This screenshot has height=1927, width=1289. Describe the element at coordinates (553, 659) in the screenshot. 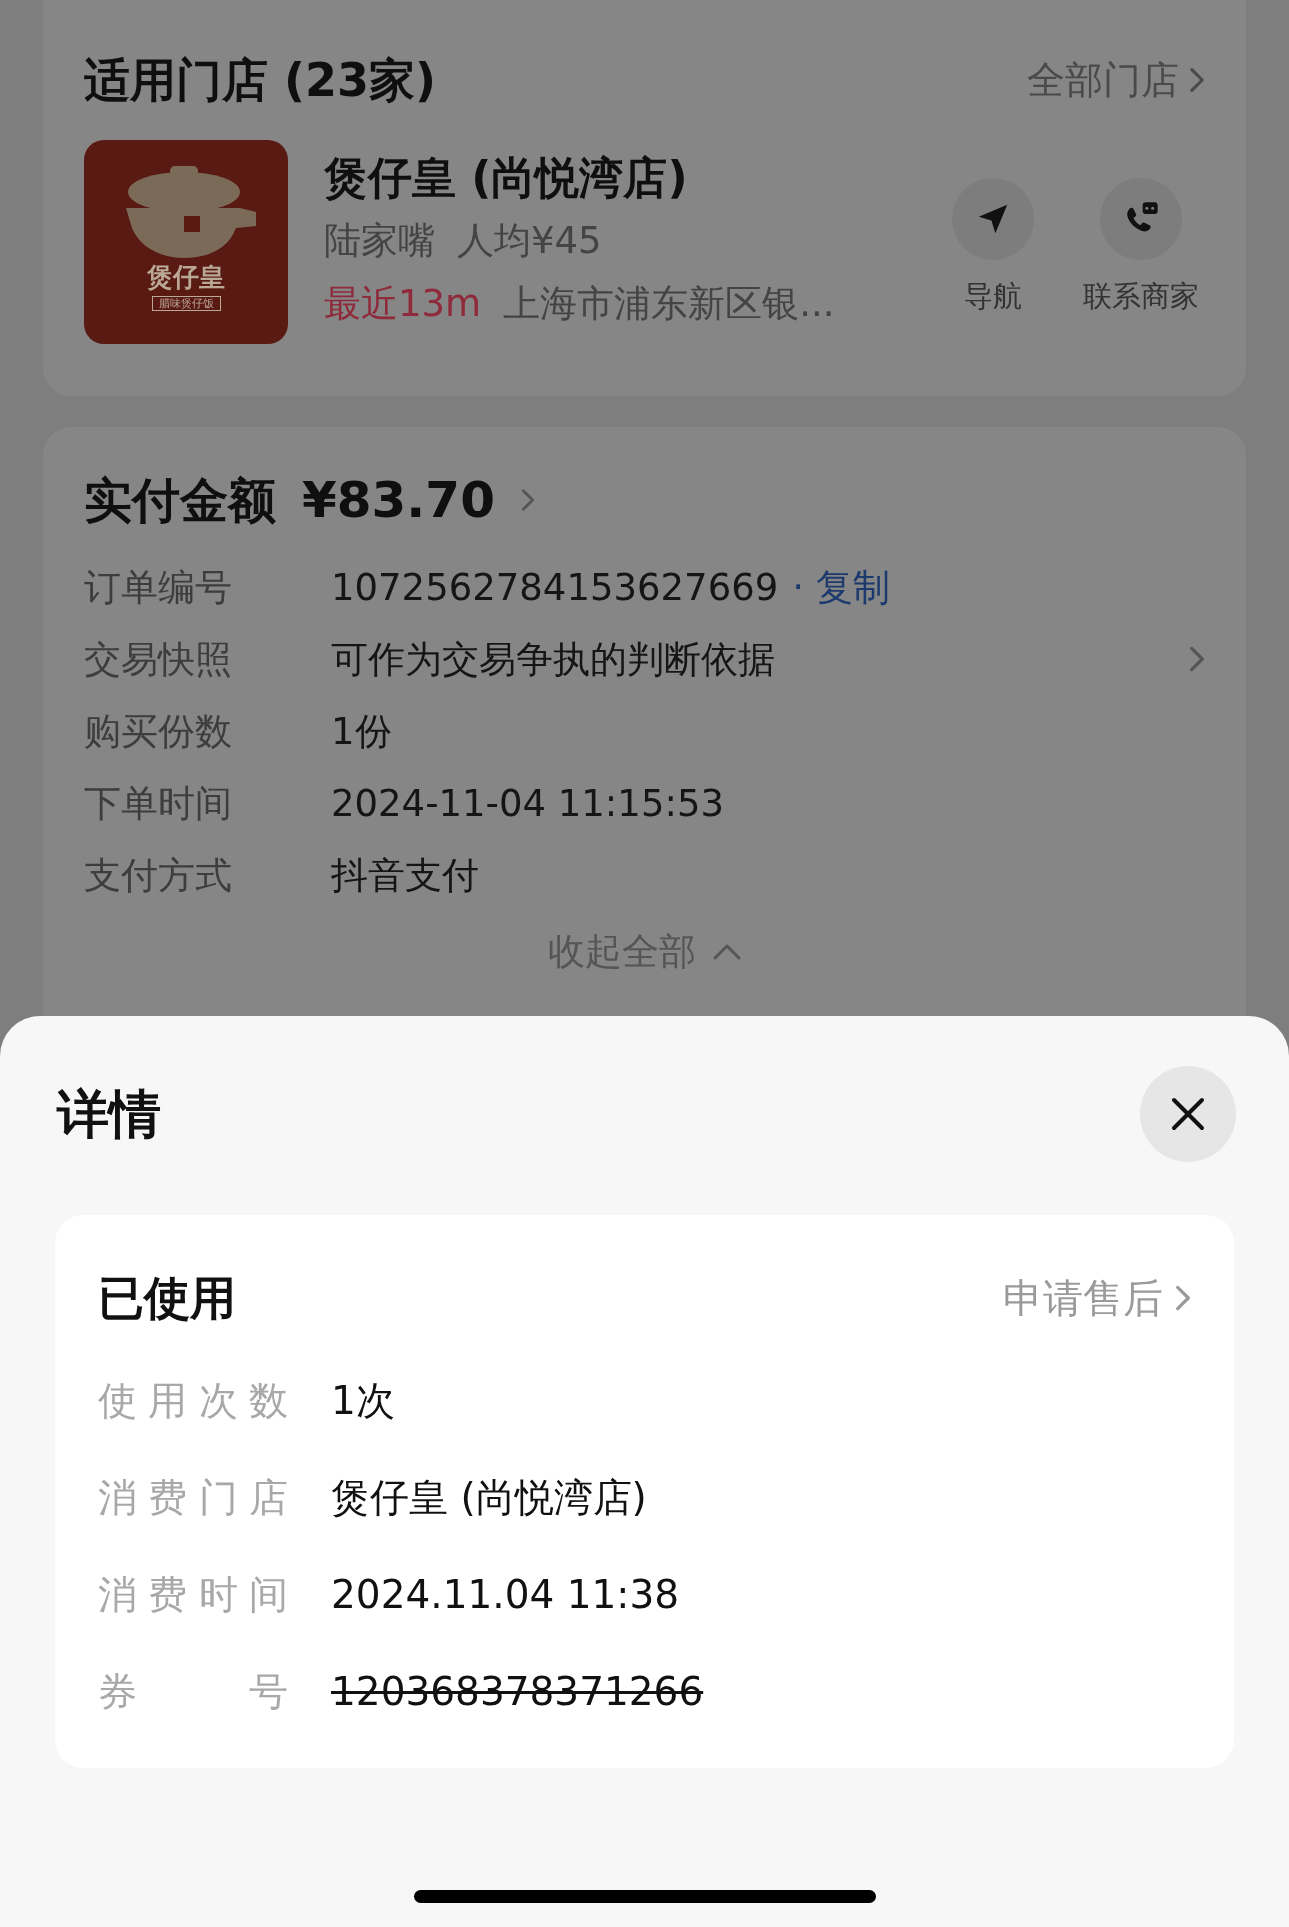

I see `field-value: 可作为交易争执的判断依据` at that location.